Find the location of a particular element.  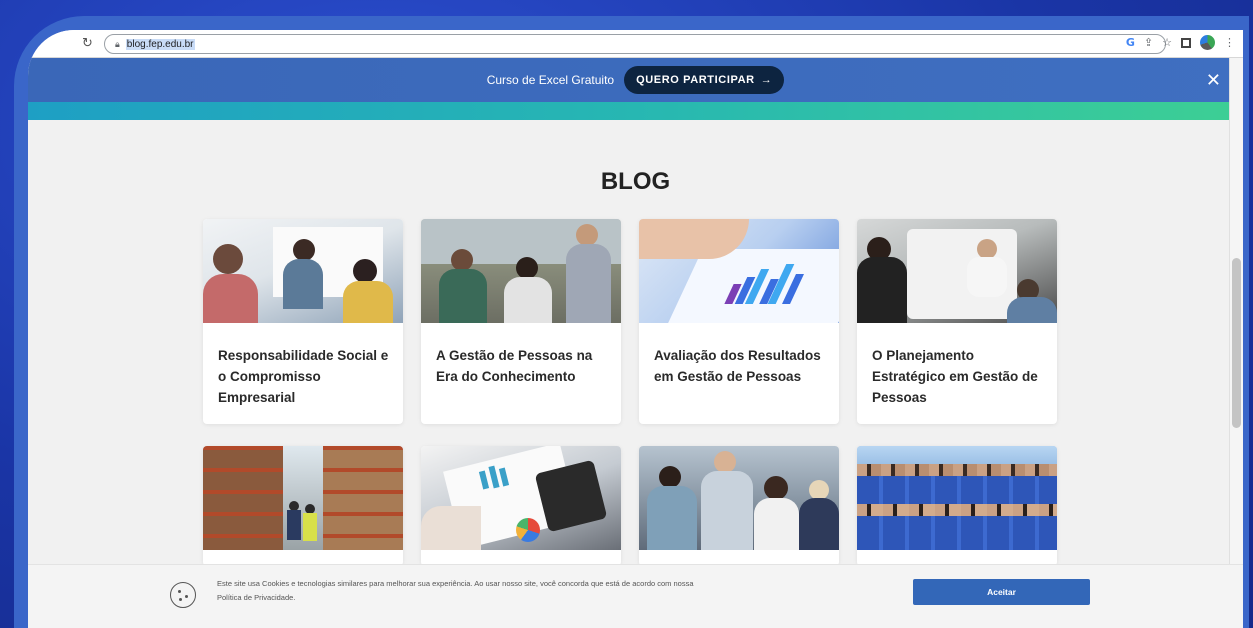

arrow-right-icon: → is located at coordinates (766, 80).